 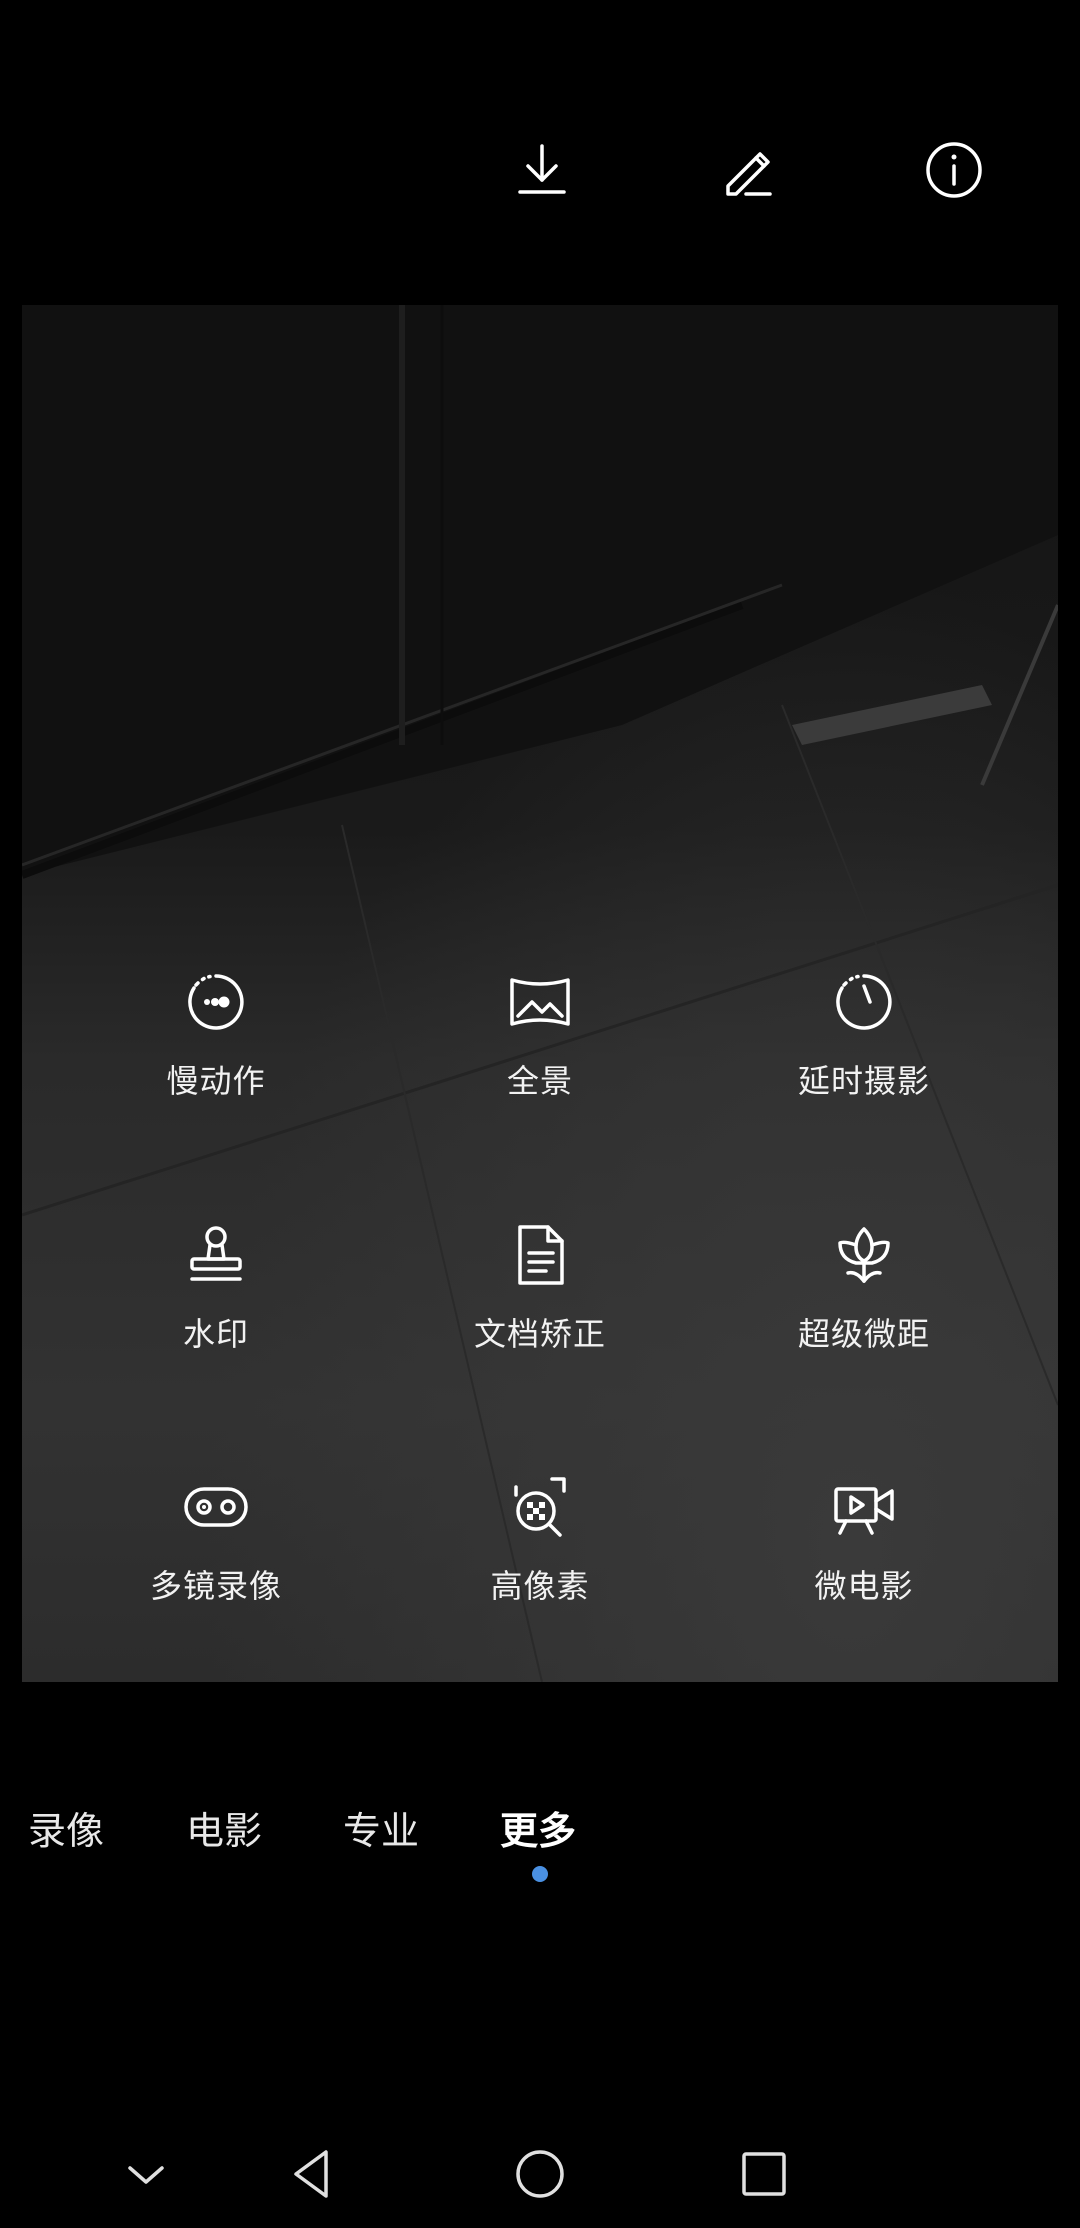 I want to click on mode-watermark: 水印, so click(x=216, y=1308).